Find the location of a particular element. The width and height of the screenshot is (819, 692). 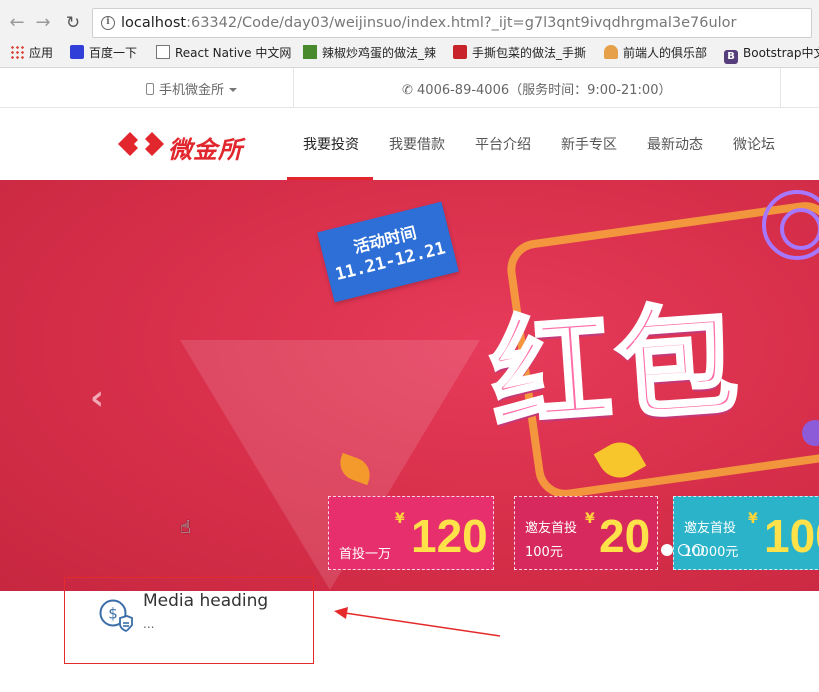

reload-icon: ↻ is located at coordinates (73, 23).